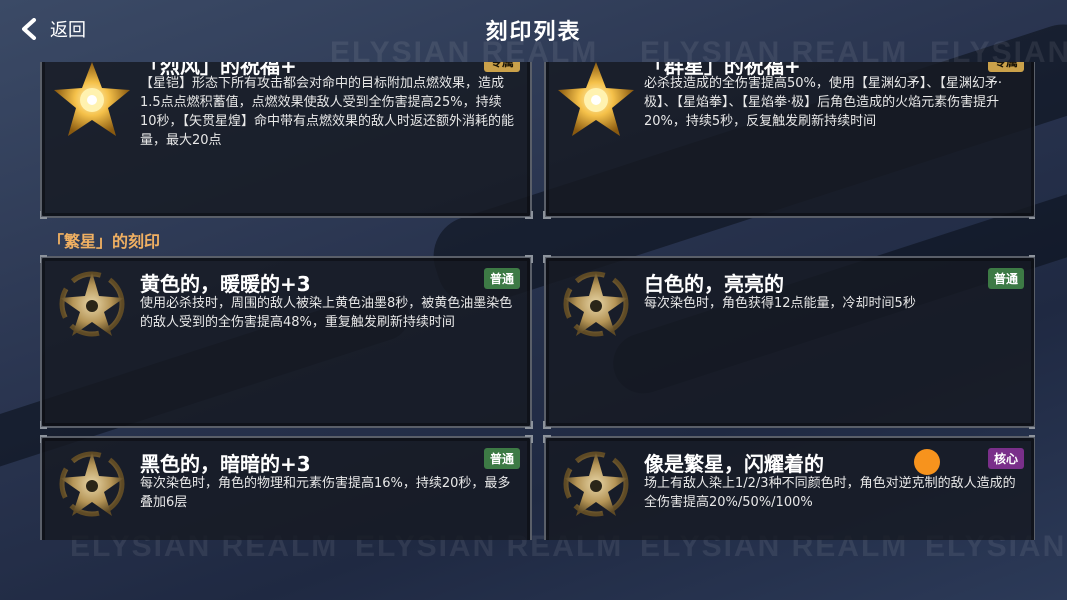  Describe the element at coordinates (789, 342) in the screenshot. I see `imprint-card: 白色的，亮亮的 普通 每次染色时，角色获得12点能量，冷却时间5秒` at that location.